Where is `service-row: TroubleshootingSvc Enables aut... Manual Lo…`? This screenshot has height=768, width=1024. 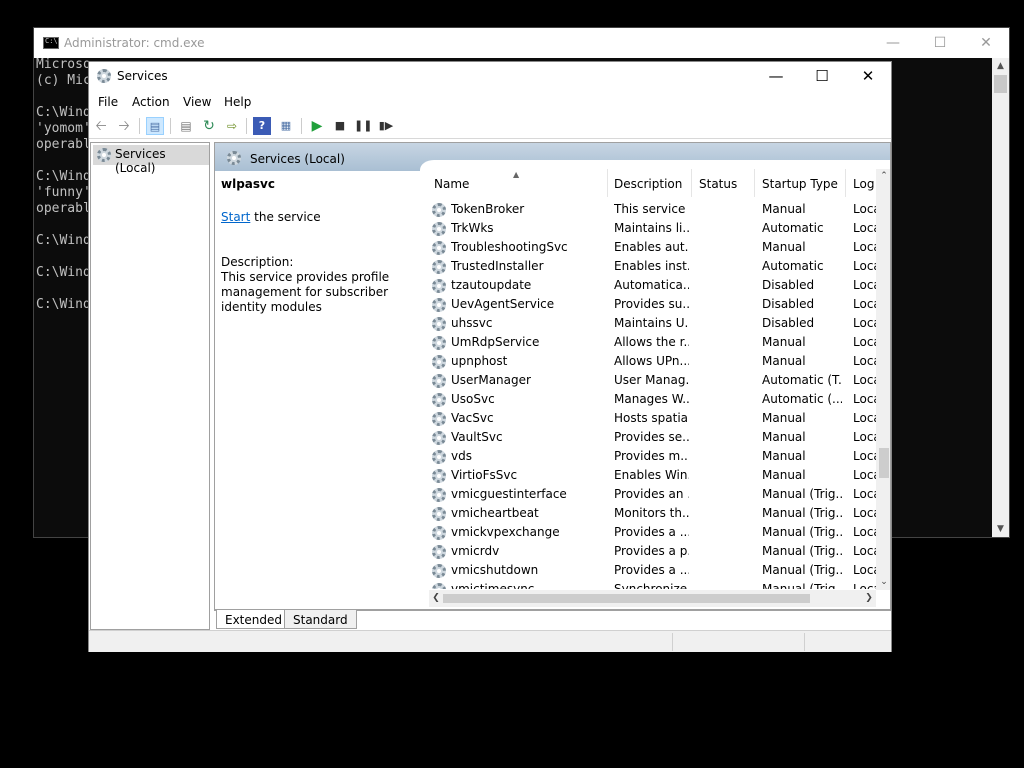 service-row: TroubleshootingSvc Enables aut... Manual Lo… is located at coordinates (652, 247).